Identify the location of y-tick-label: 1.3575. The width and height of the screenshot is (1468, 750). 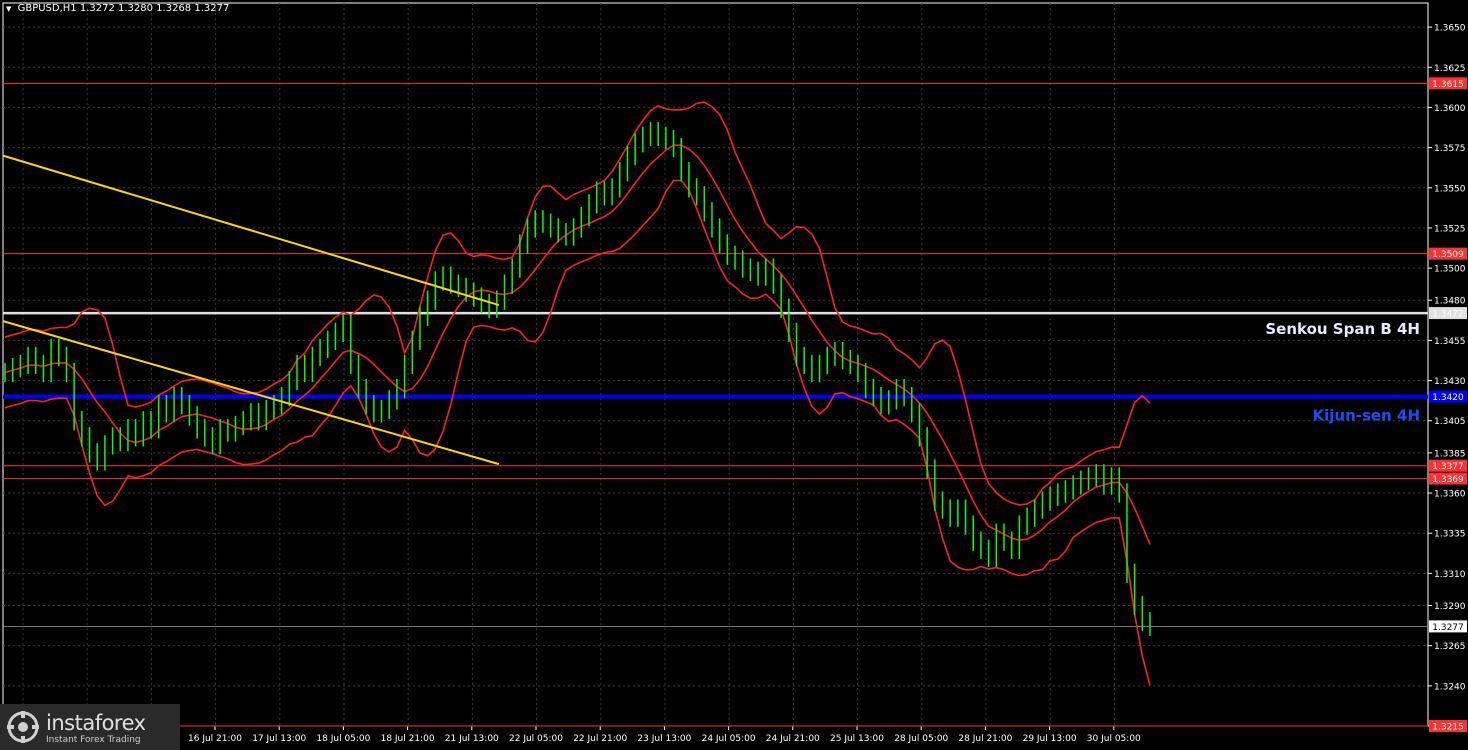
(1450, 149).